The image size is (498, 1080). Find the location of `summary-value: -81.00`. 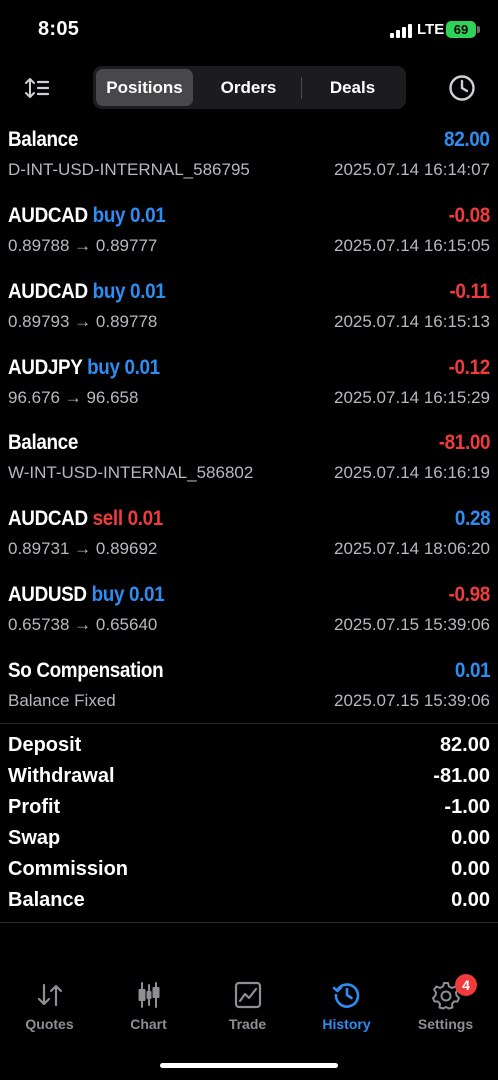

summary-value: -81.00 is located at coordinates (461, 776).